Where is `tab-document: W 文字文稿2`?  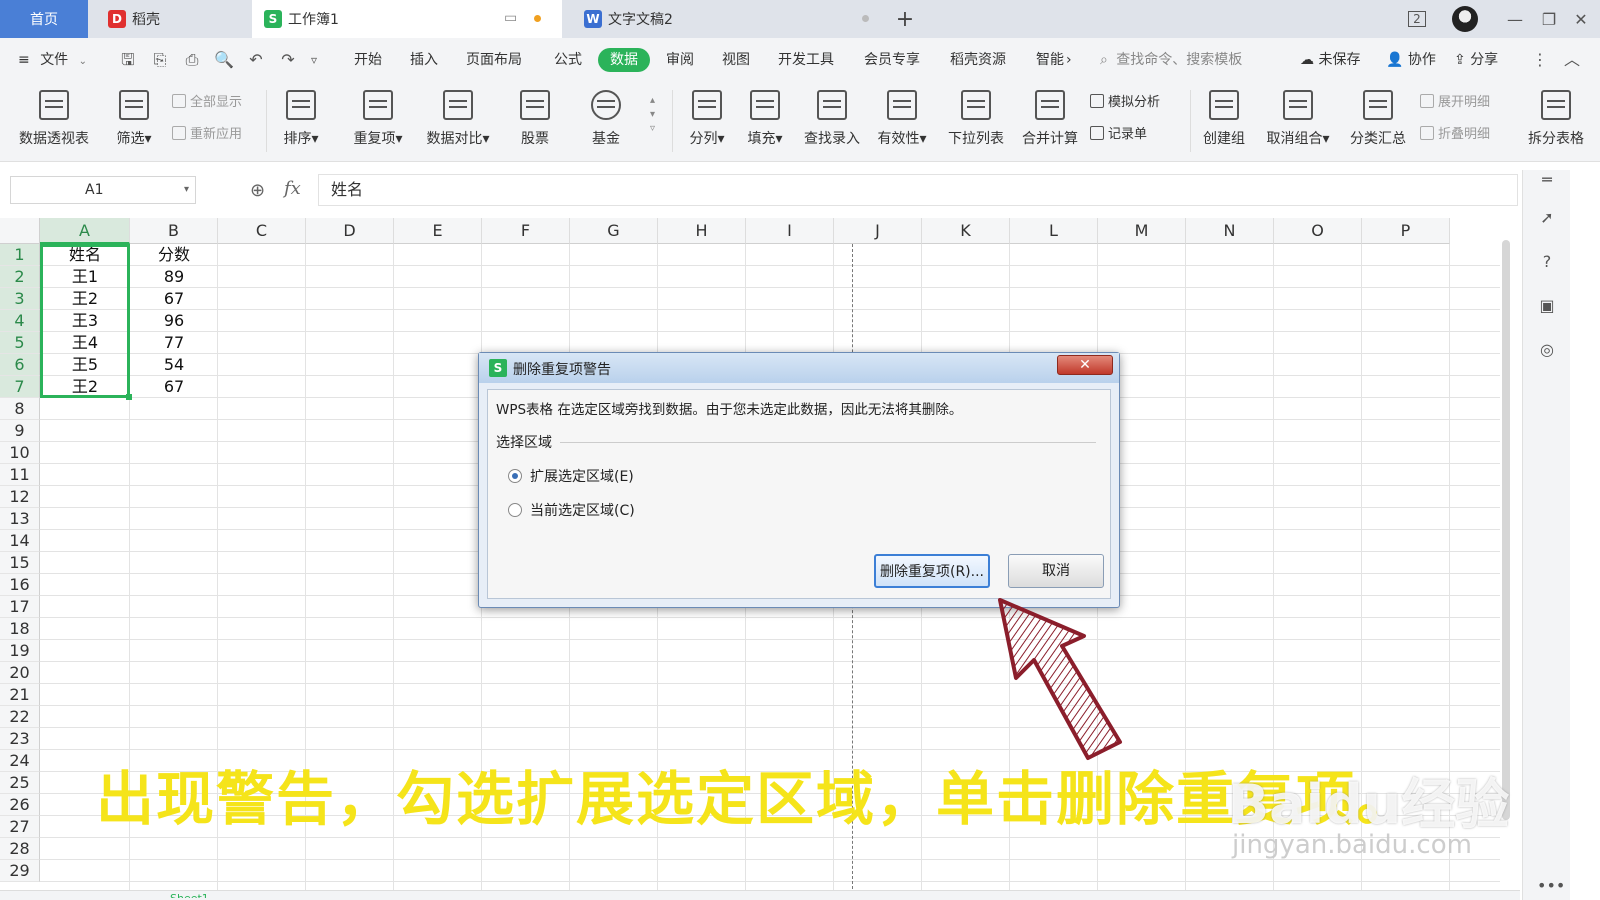
tab-document: W 文字文稿2 is located at coordinates (722, 19).